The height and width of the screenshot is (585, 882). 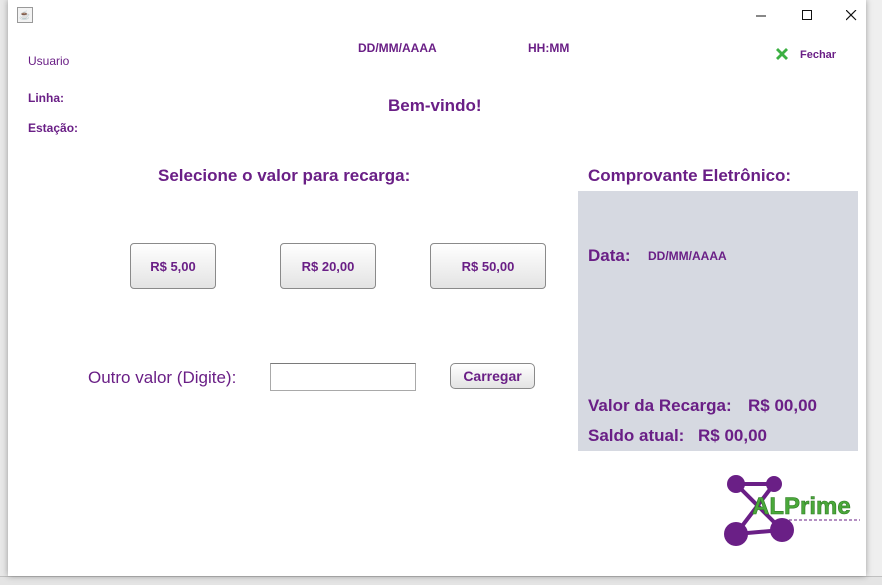 I want to click on welcome-title: Bem-vindo!, so click(x=435, y=105).